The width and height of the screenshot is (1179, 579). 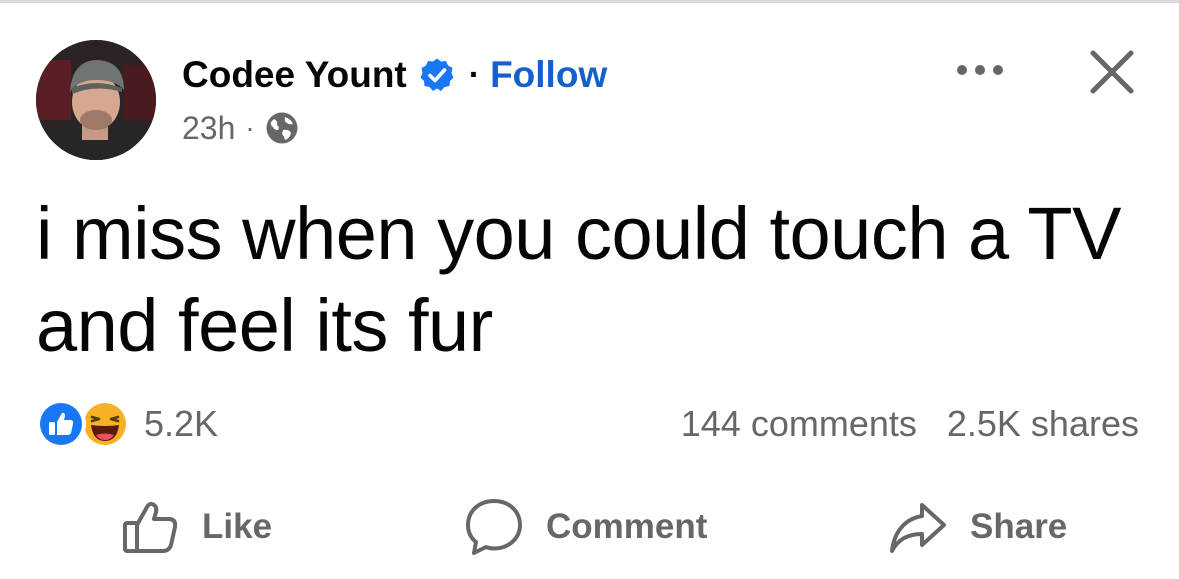 What do you see at coordinates (918, 528) in the screenshot?
I see `share-arrow-icon` at bounding box center [918, 528].